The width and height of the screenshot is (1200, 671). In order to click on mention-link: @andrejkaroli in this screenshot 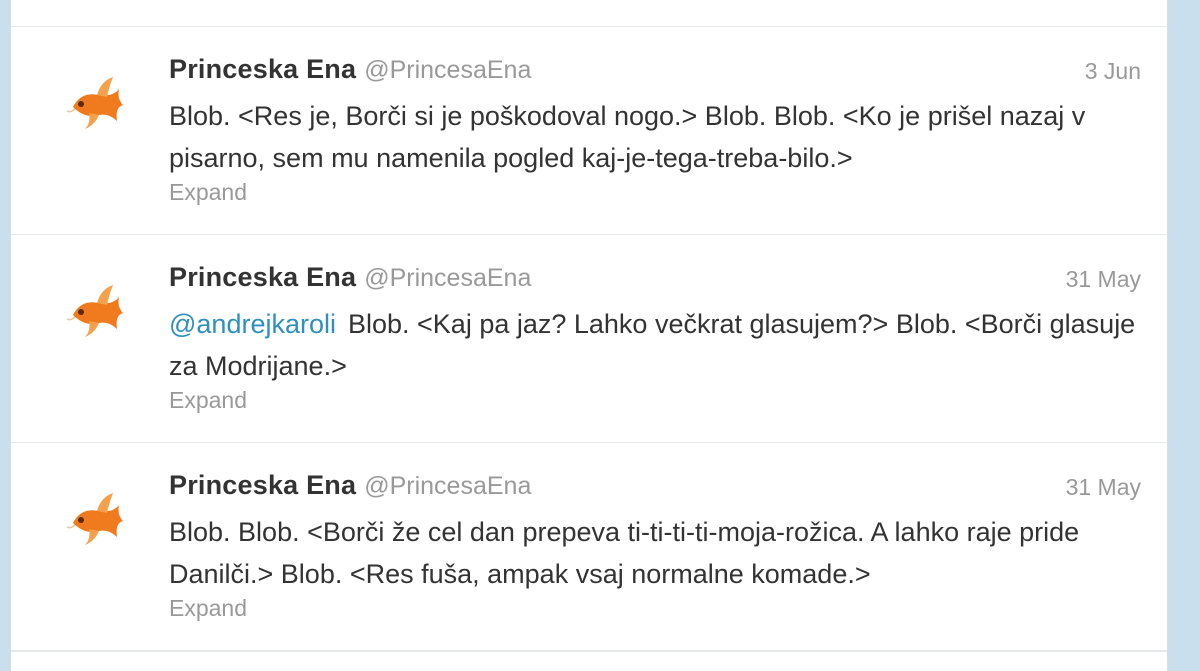, I will do `click(252, 324)`.